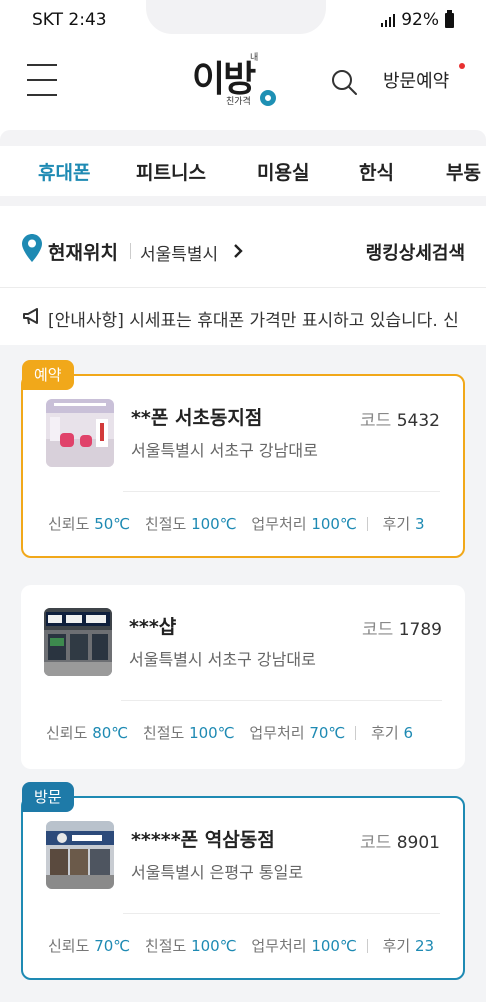  I want to click on tab-salon: 미용실, so click(283, 171).